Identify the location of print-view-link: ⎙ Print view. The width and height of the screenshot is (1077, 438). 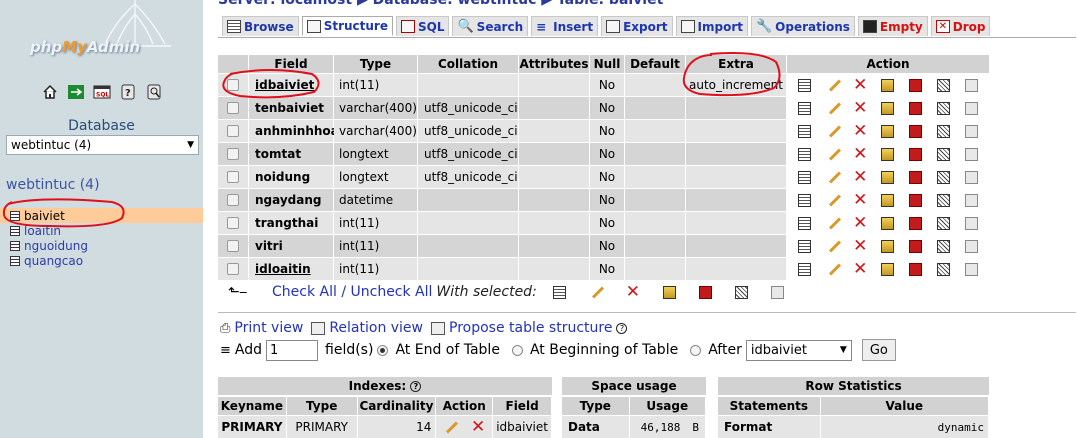
(261, 328).